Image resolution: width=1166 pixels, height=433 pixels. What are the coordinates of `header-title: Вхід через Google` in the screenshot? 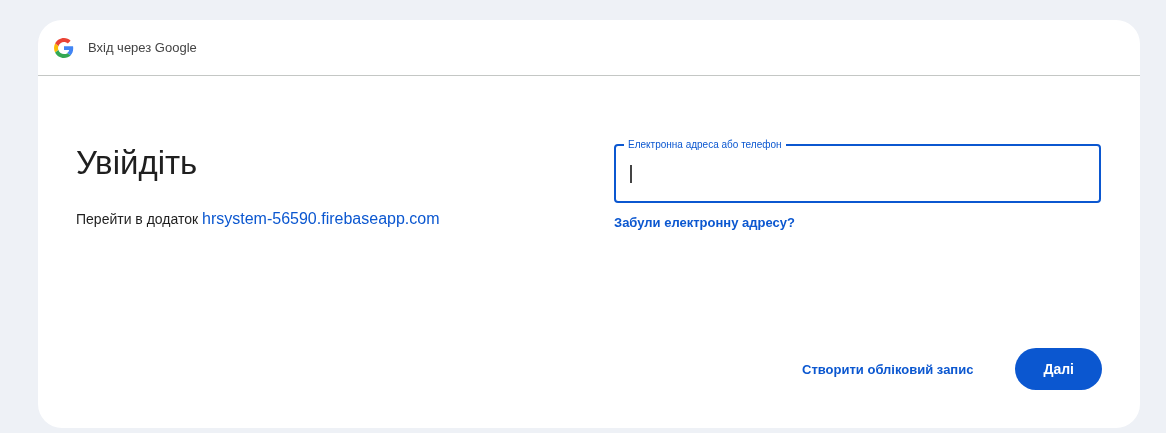 It's located at (142, 47).